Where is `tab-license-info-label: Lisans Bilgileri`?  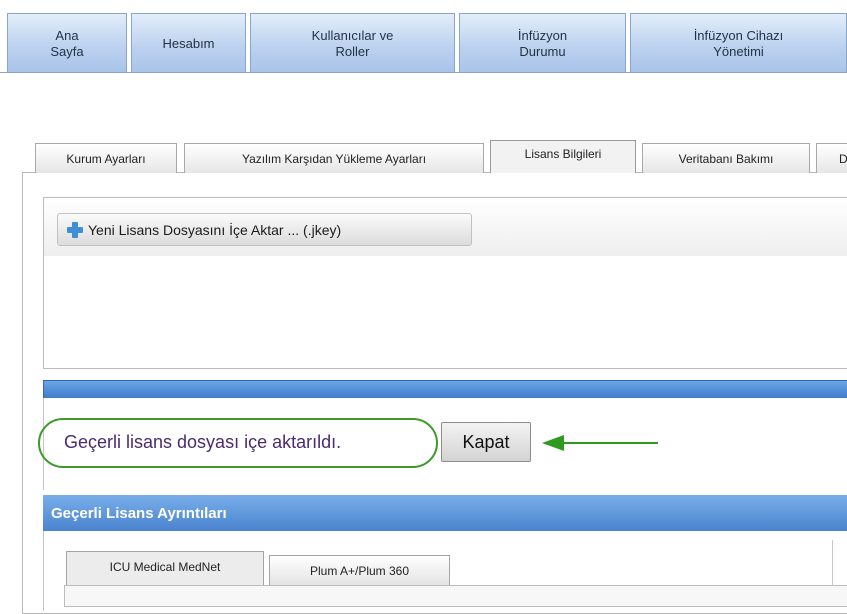
tab-license-info-label: Lisans Bilgileri is located at coordinates (563, 154).